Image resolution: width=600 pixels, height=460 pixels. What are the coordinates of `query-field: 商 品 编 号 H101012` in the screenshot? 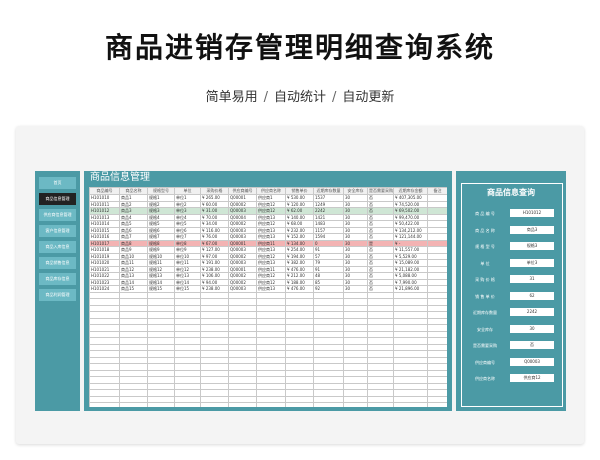 It's located at (513, 213).